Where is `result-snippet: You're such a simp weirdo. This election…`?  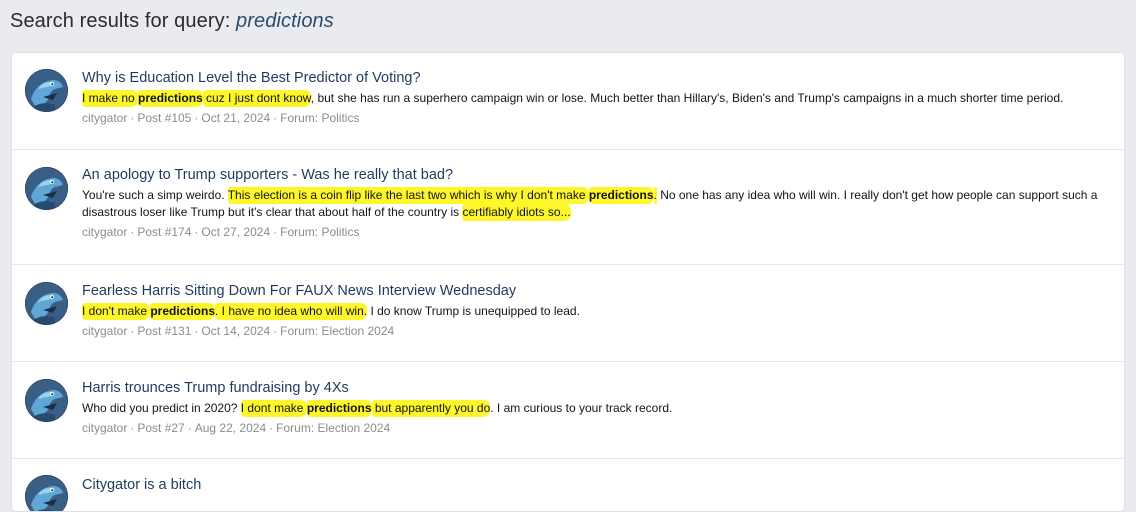
result-snippet: You're such a simp weirdo. This election… is located at coordinates (598, 204).